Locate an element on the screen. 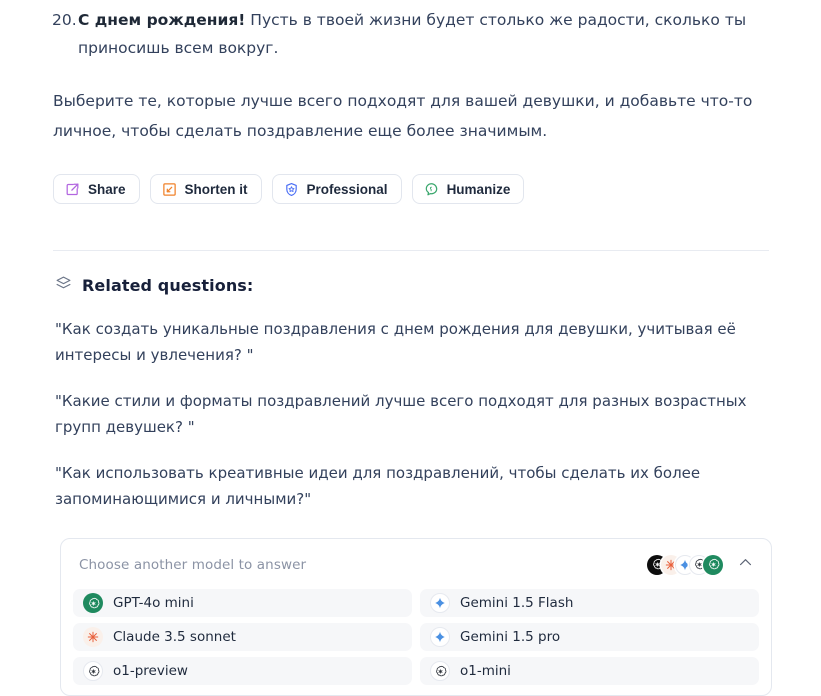 The height and width of the screenshot is (696, 821). model-option-claude-3-5-sonnet: Claude 3.5 sonnet is located at coordinates (242, 637).